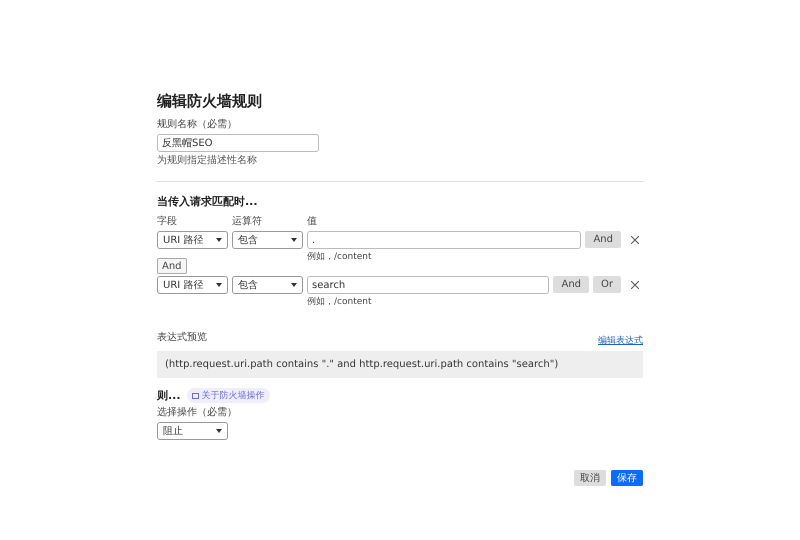 This screenshot has height=540, width=800. What do you see at coordinates (312, 221) in the screenshot?
I see `column-label: 值` at bounding box center [312, 221].